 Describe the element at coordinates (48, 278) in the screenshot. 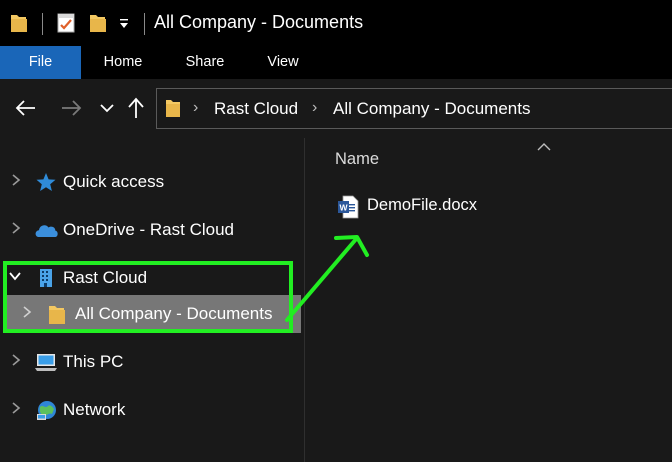

I see `building-icon` at that location.